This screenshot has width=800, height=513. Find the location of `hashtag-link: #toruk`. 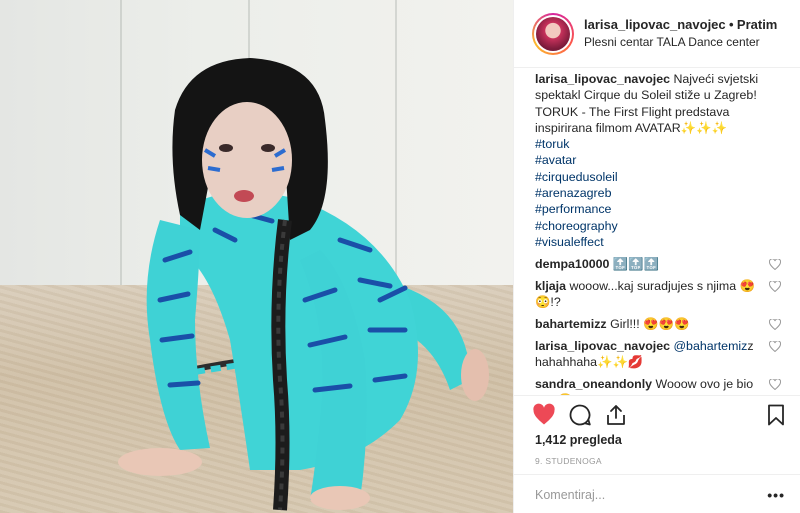

hashtag-link: #toruk is located at coordinates (659, 144).